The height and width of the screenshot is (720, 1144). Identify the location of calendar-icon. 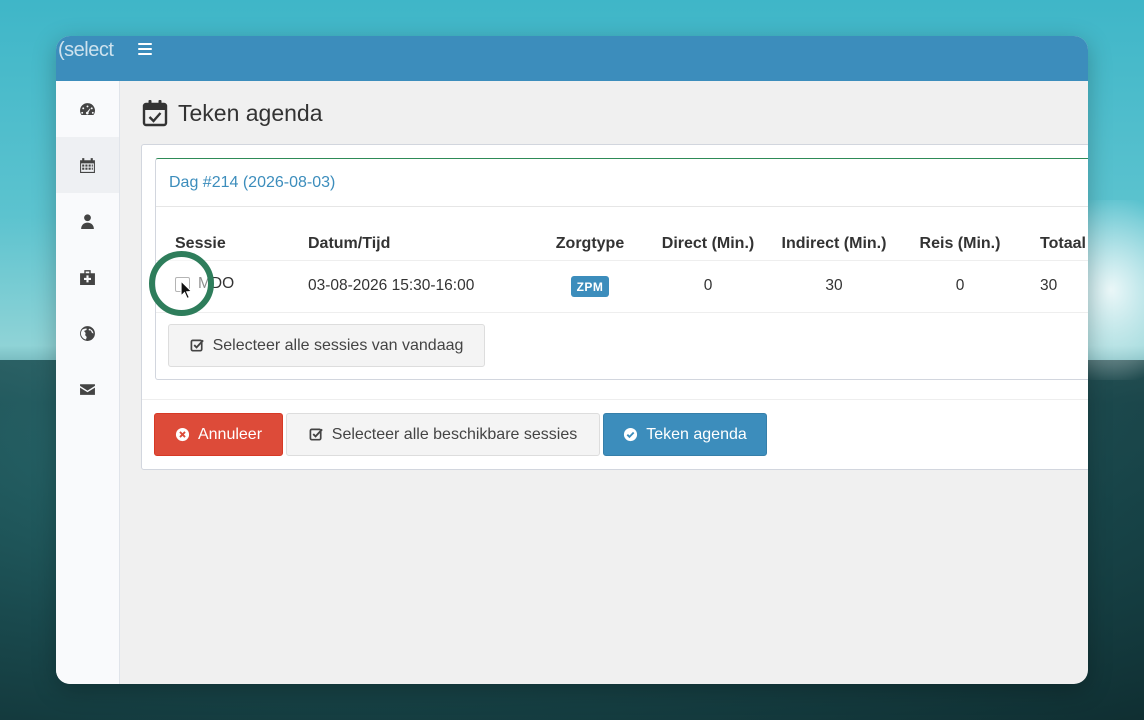
(87, 165).